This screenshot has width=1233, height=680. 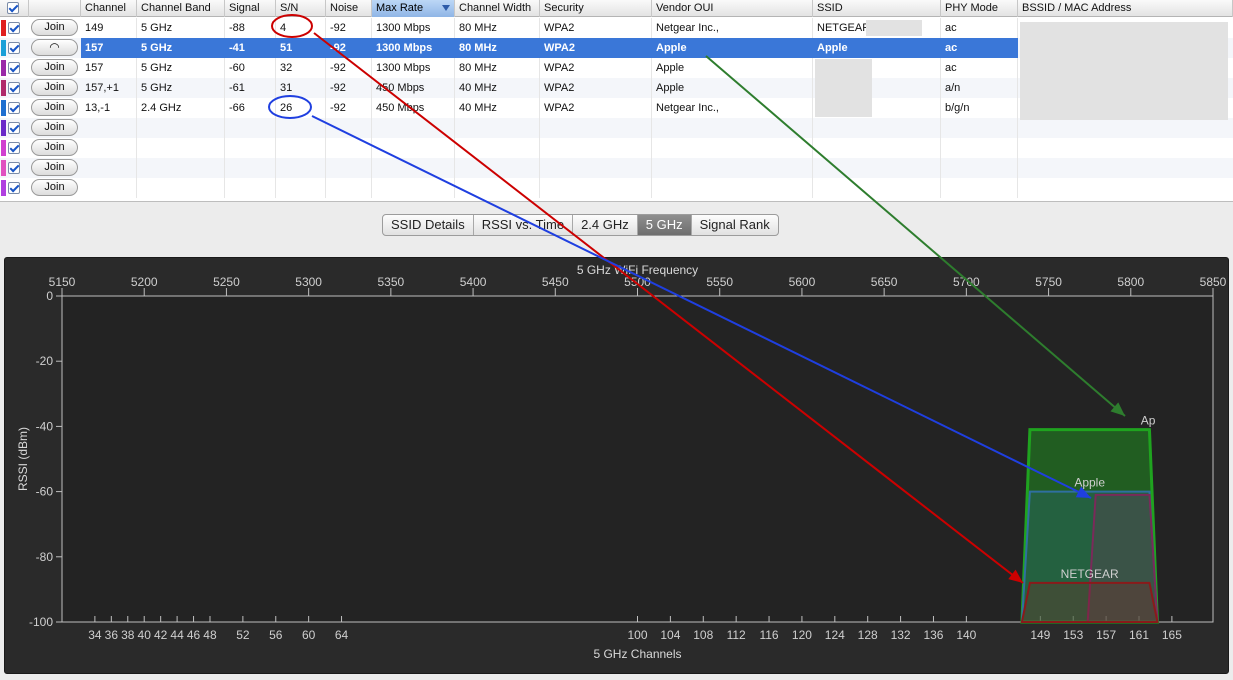 I want to click on cell-width, so click(x=497, y=128).